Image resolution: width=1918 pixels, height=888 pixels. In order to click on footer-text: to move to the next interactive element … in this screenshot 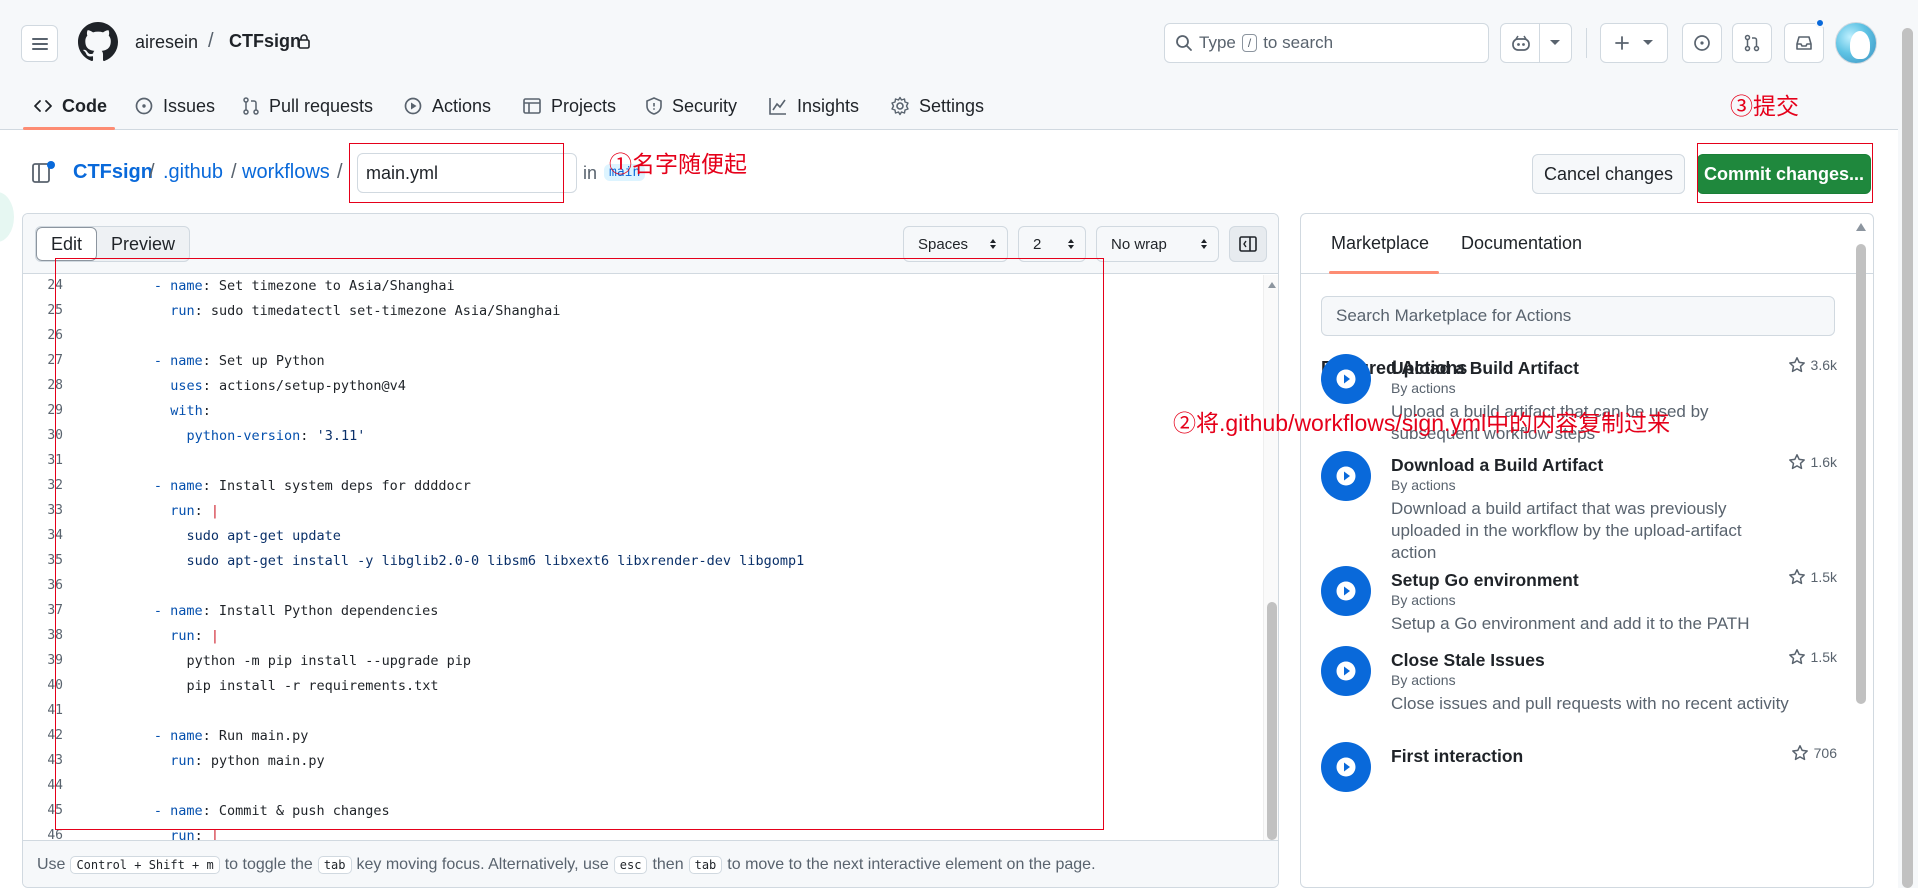, I will do `click(911, 864)`.